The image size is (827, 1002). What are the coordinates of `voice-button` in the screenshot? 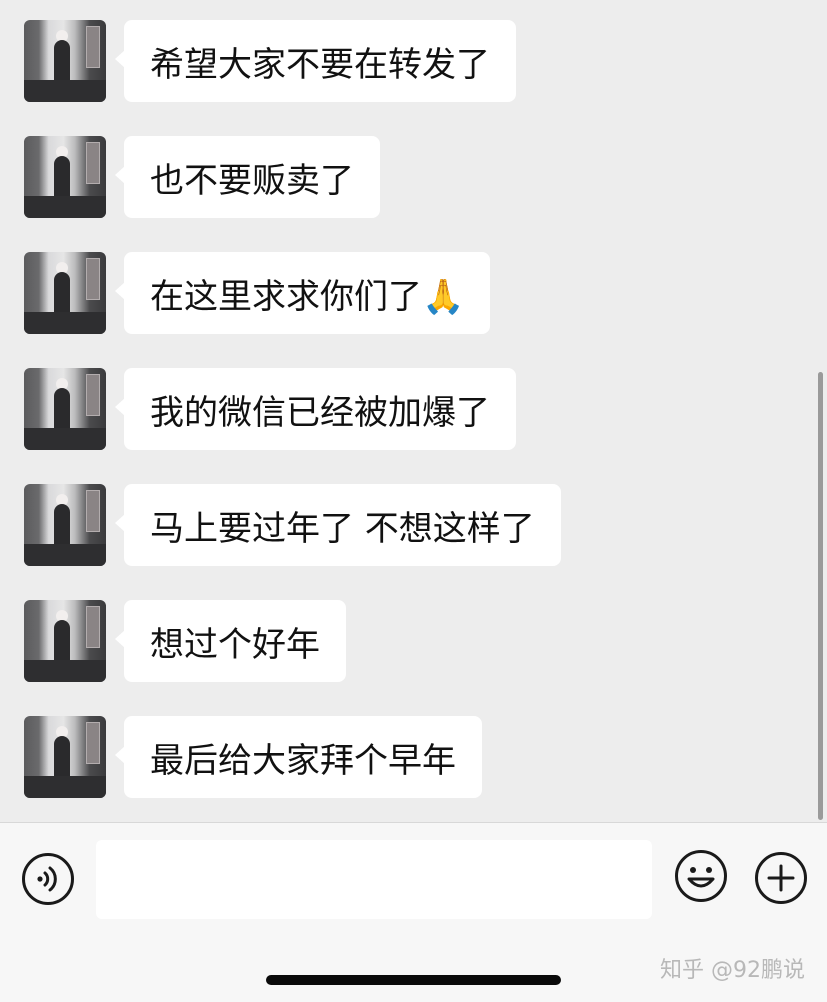 It's located at (48, 879).